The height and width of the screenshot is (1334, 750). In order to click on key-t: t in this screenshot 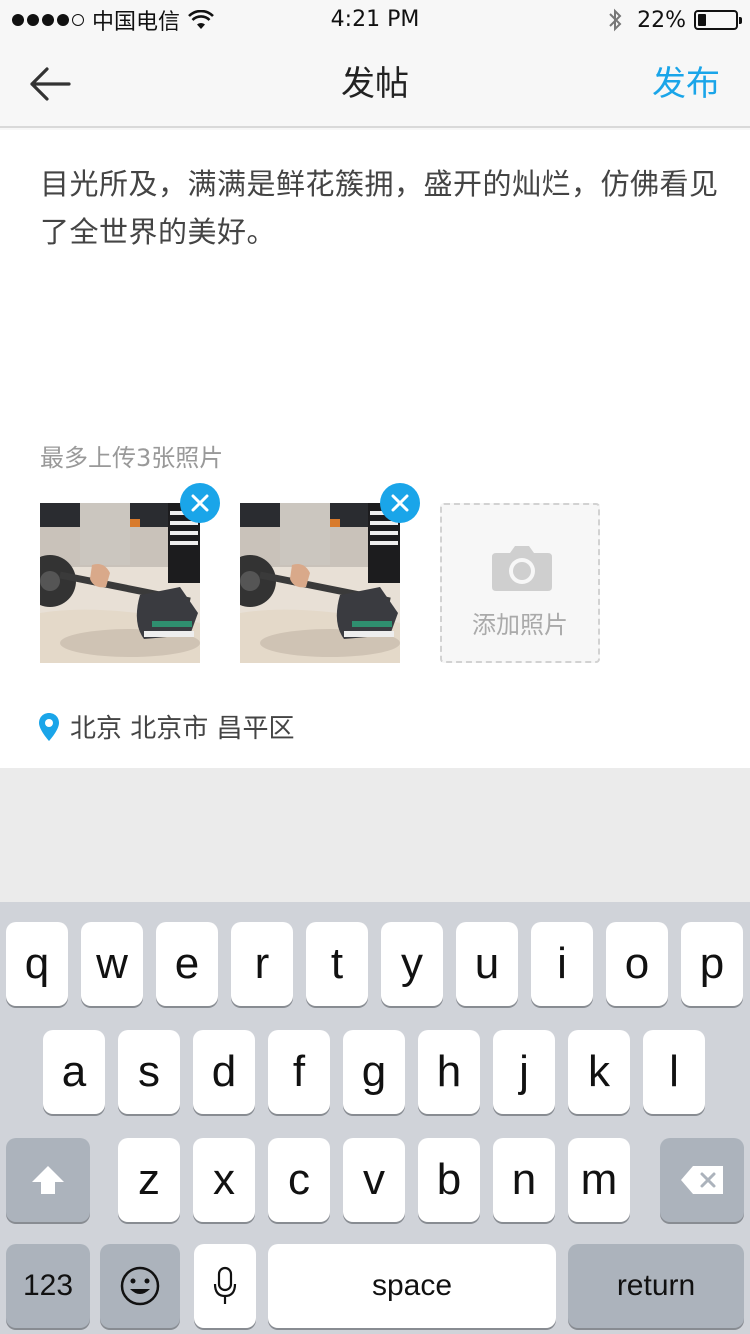, I will do `click(337, 964)`.